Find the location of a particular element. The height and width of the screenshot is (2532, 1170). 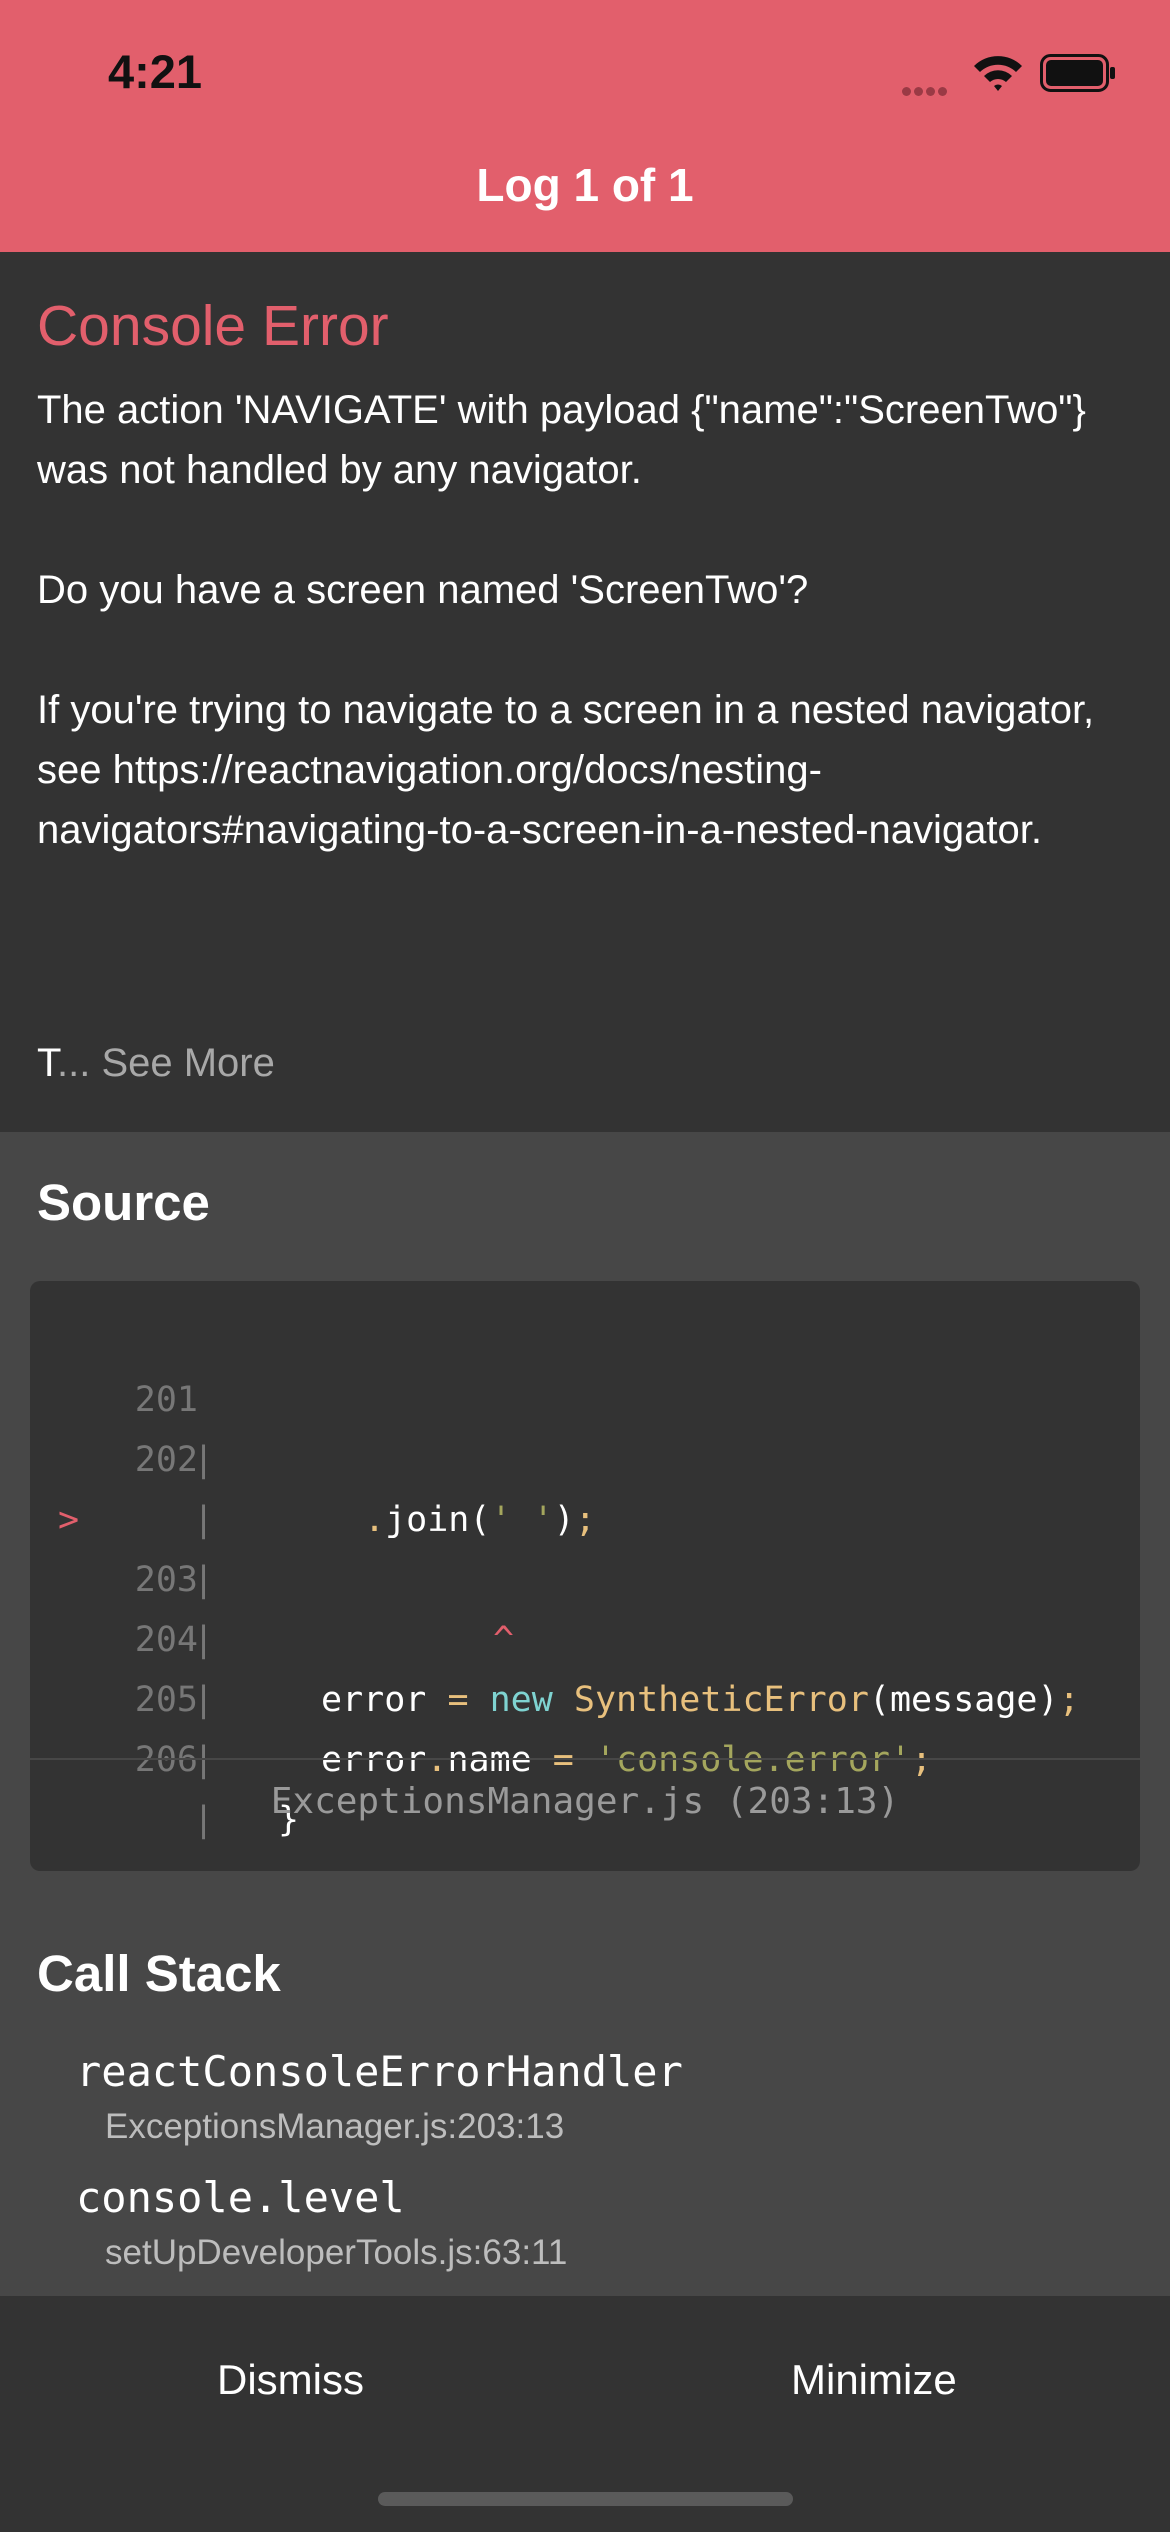

wifi-icon is located at coordinates (998, 73).